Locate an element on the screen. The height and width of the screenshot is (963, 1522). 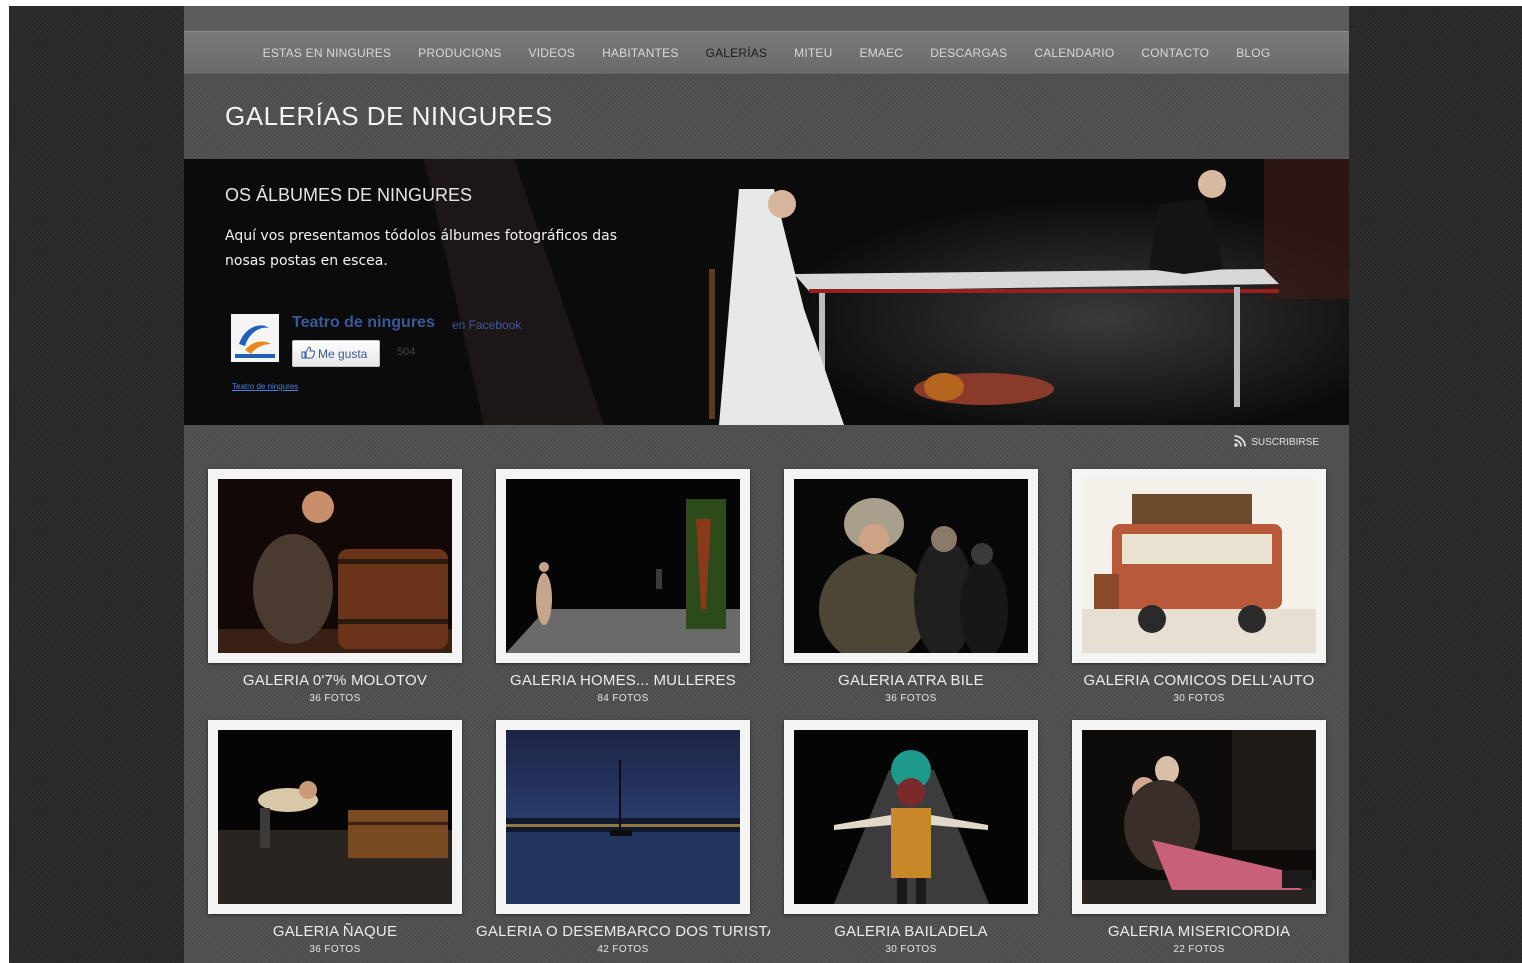
like-button: Me gusta is located at coordinates (336, 353).